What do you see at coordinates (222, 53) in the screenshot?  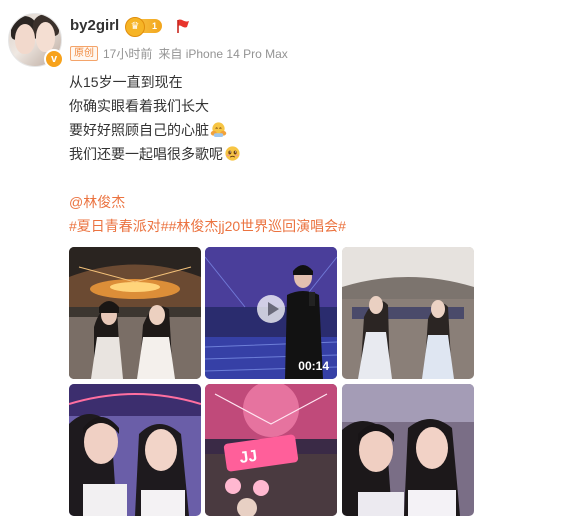 I see `post-source: 来自 iPhone 14 Pro Max` at bounding box center [222, 53].